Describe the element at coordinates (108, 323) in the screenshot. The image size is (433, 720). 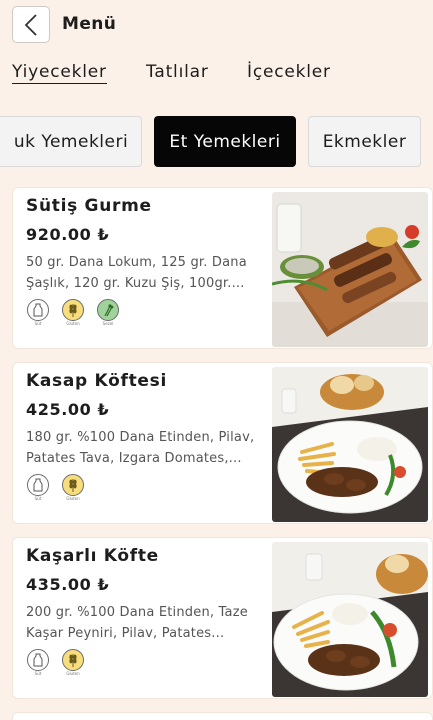
I see `allergen-label: Sezel` at that location.